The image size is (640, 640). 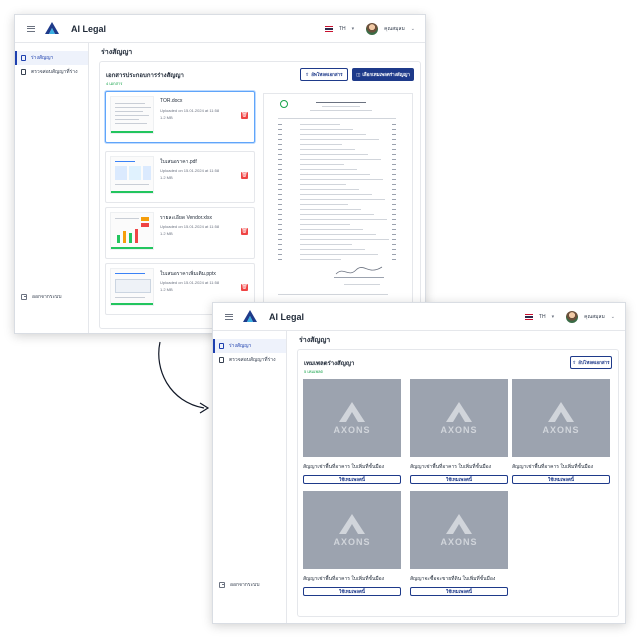 I want to click on file-name: ใบเสนอราคา.pdf, so click(x=178, y=162).